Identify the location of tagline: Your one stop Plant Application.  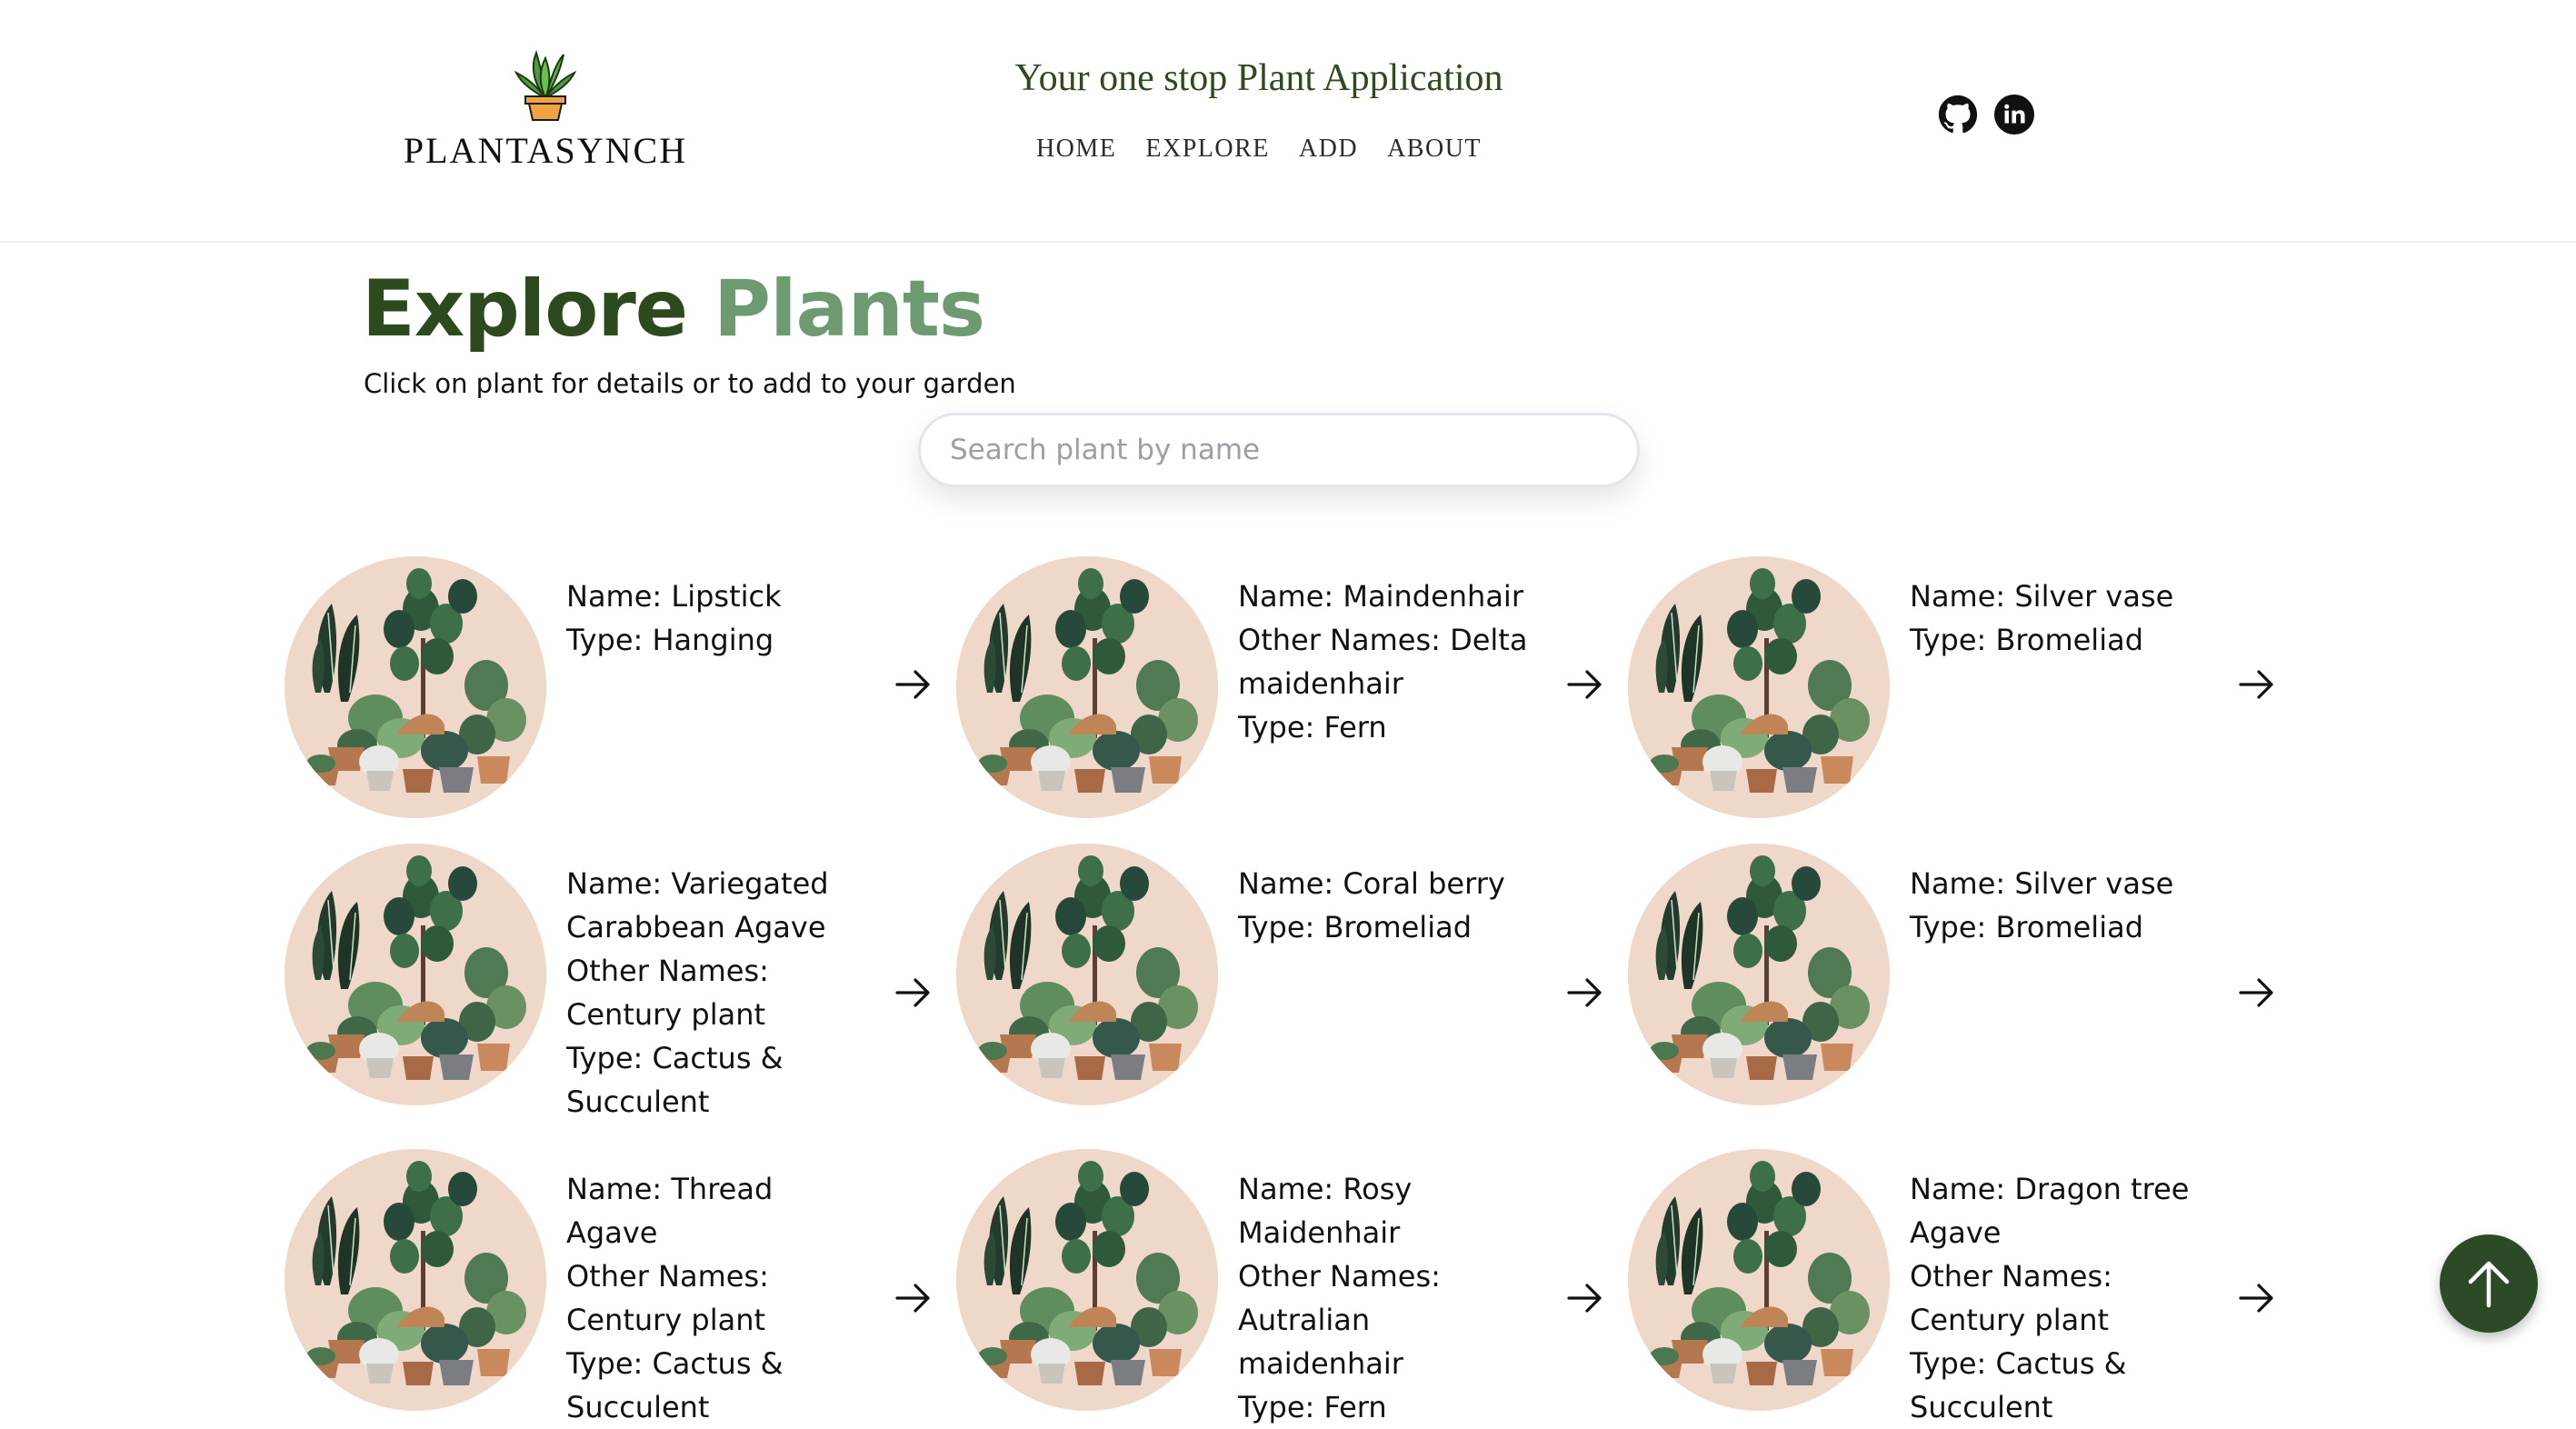
(1258, 78).